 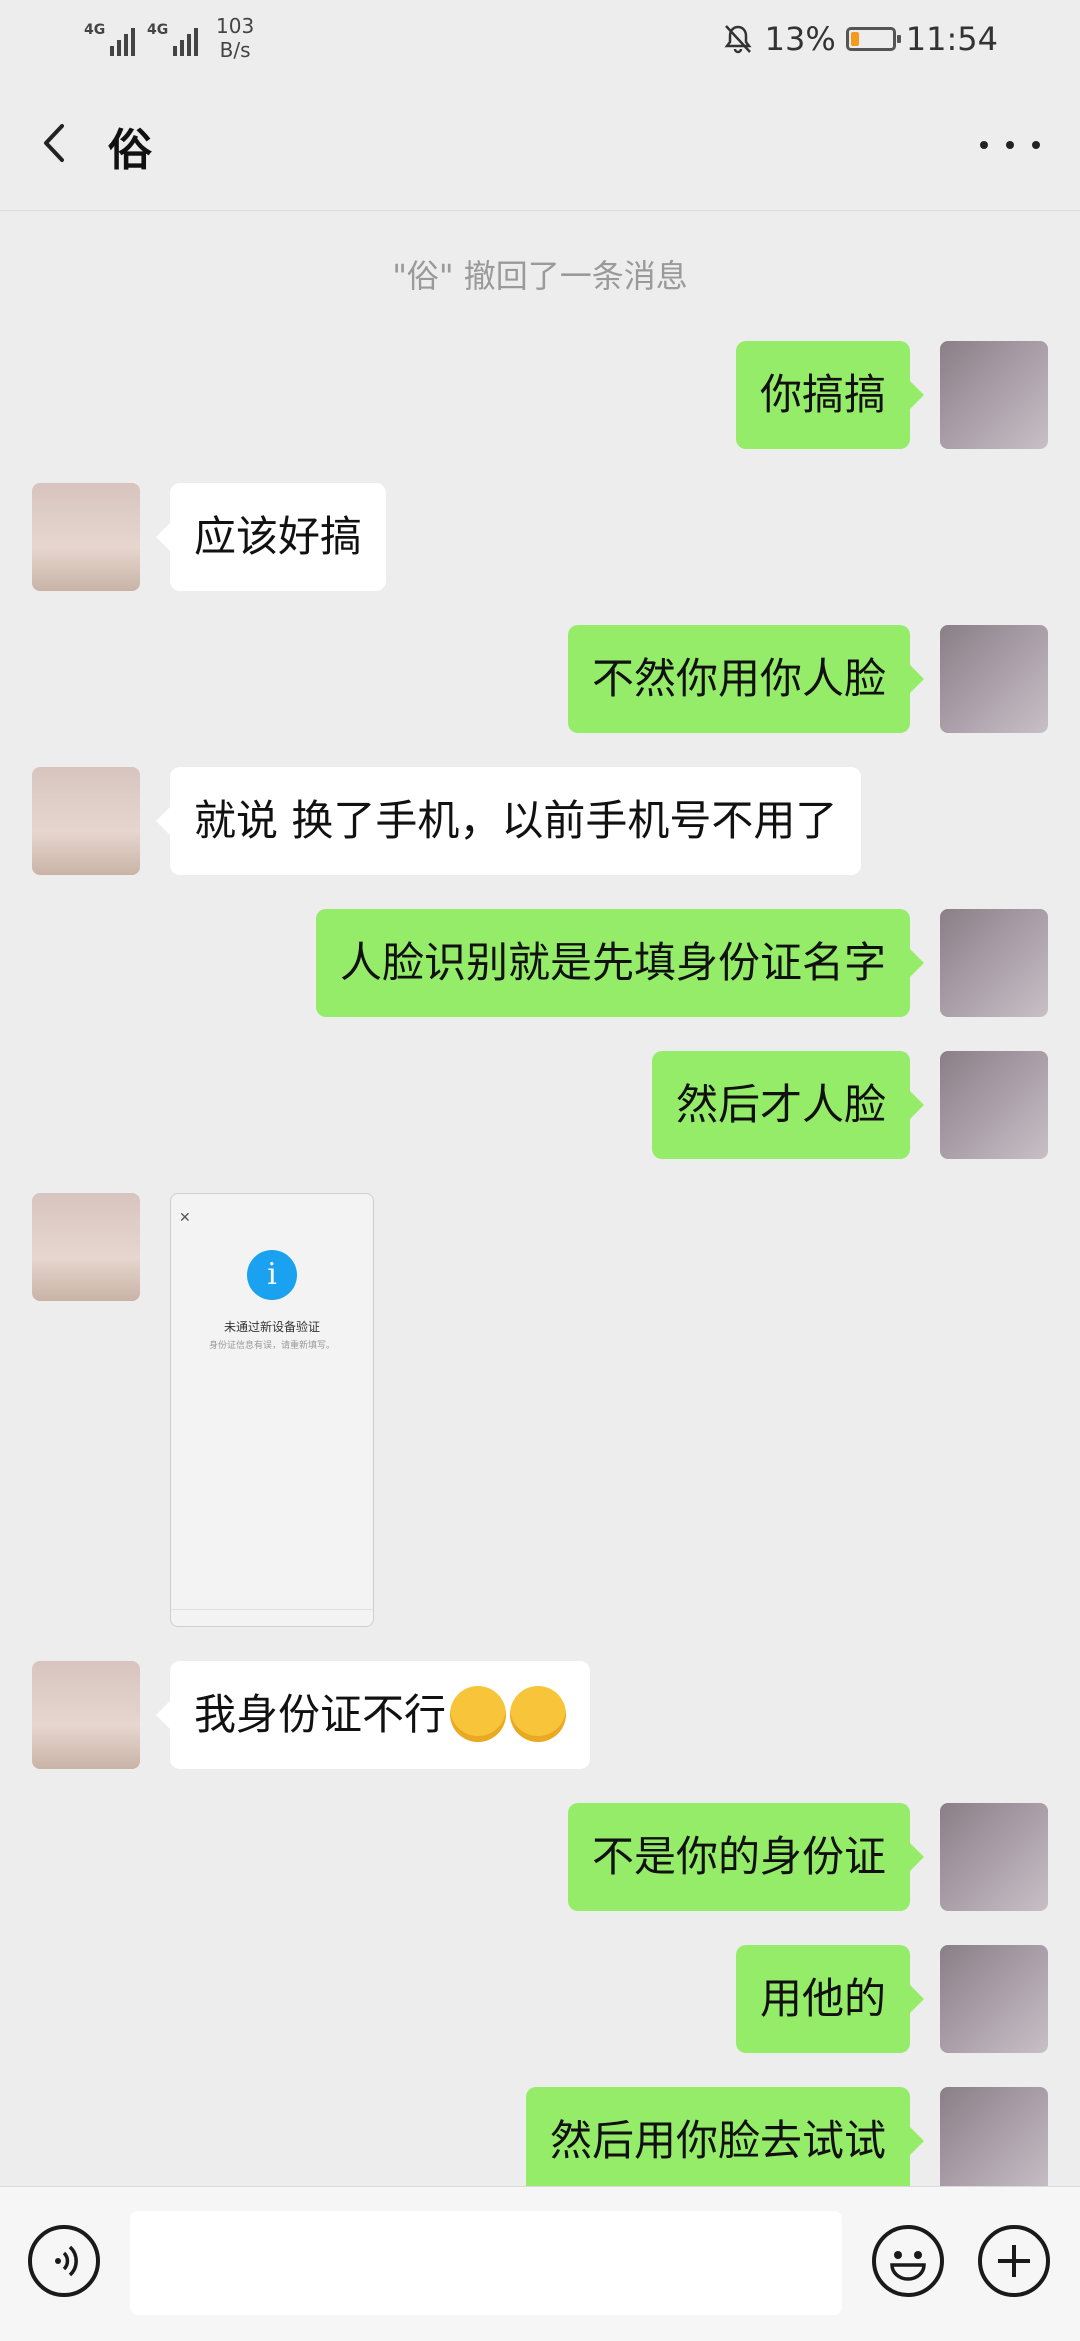 What do you see at coordinates (908, 2261) in the screenshot?
I see `emoji-icon` at bounding box center [908, 2261].